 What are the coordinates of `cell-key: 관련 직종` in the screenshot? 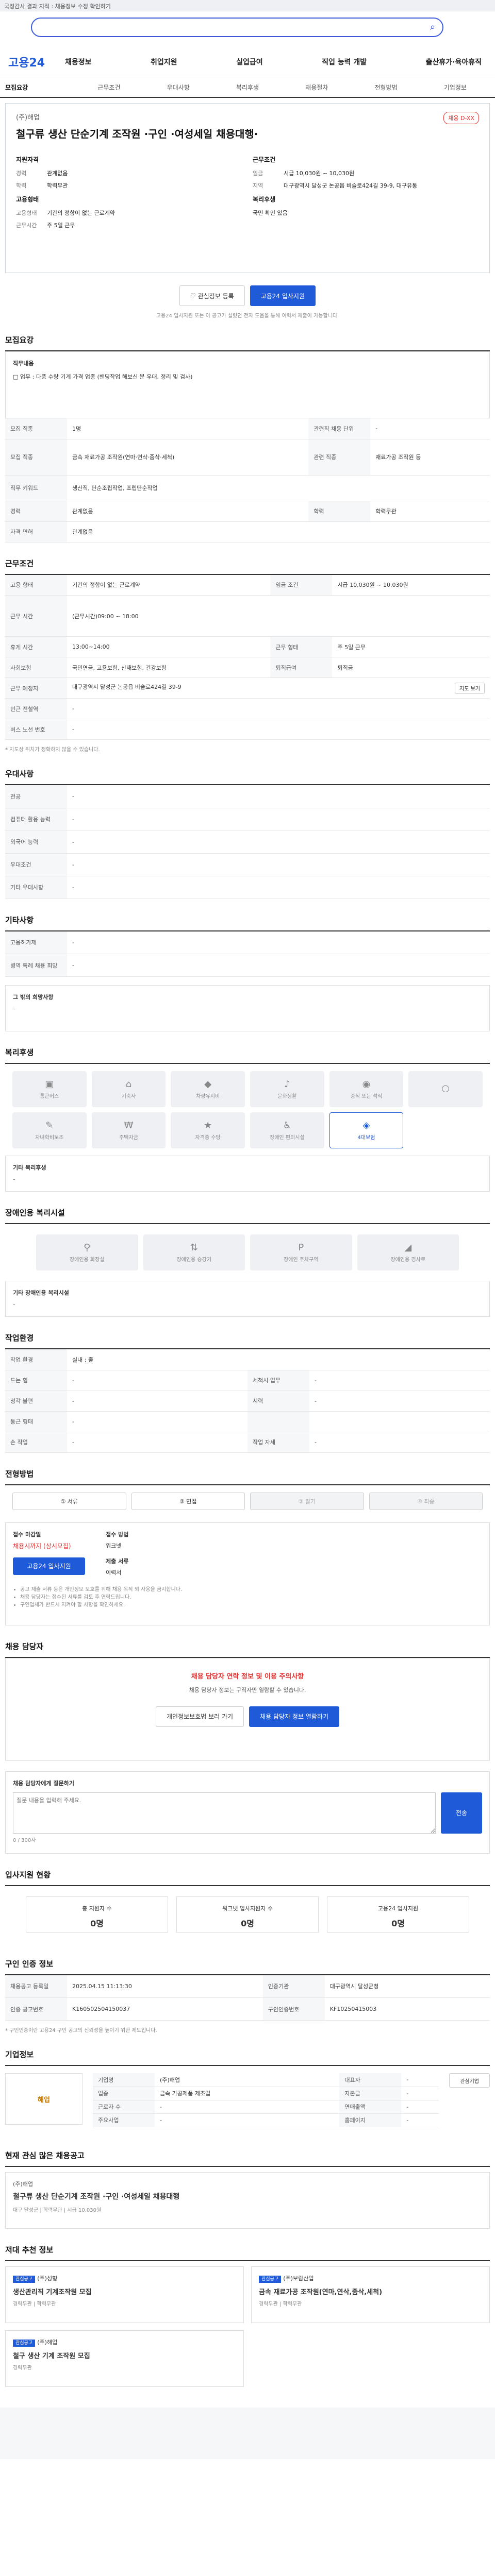 It's located at (340, 457).